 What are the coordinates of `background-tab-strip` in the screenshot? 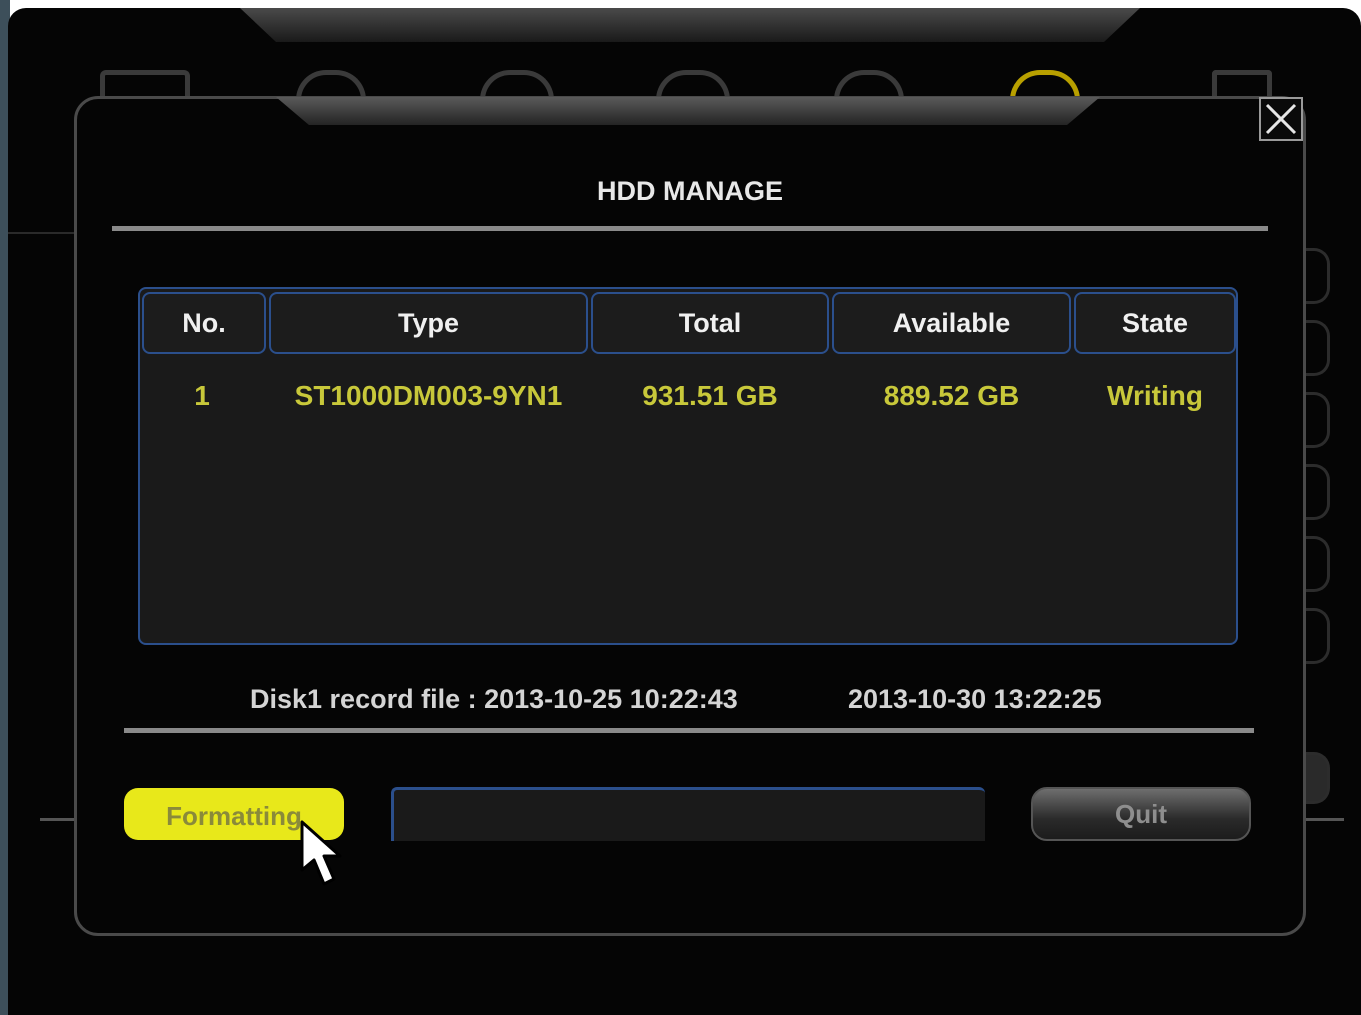 It's located at (690, 25).